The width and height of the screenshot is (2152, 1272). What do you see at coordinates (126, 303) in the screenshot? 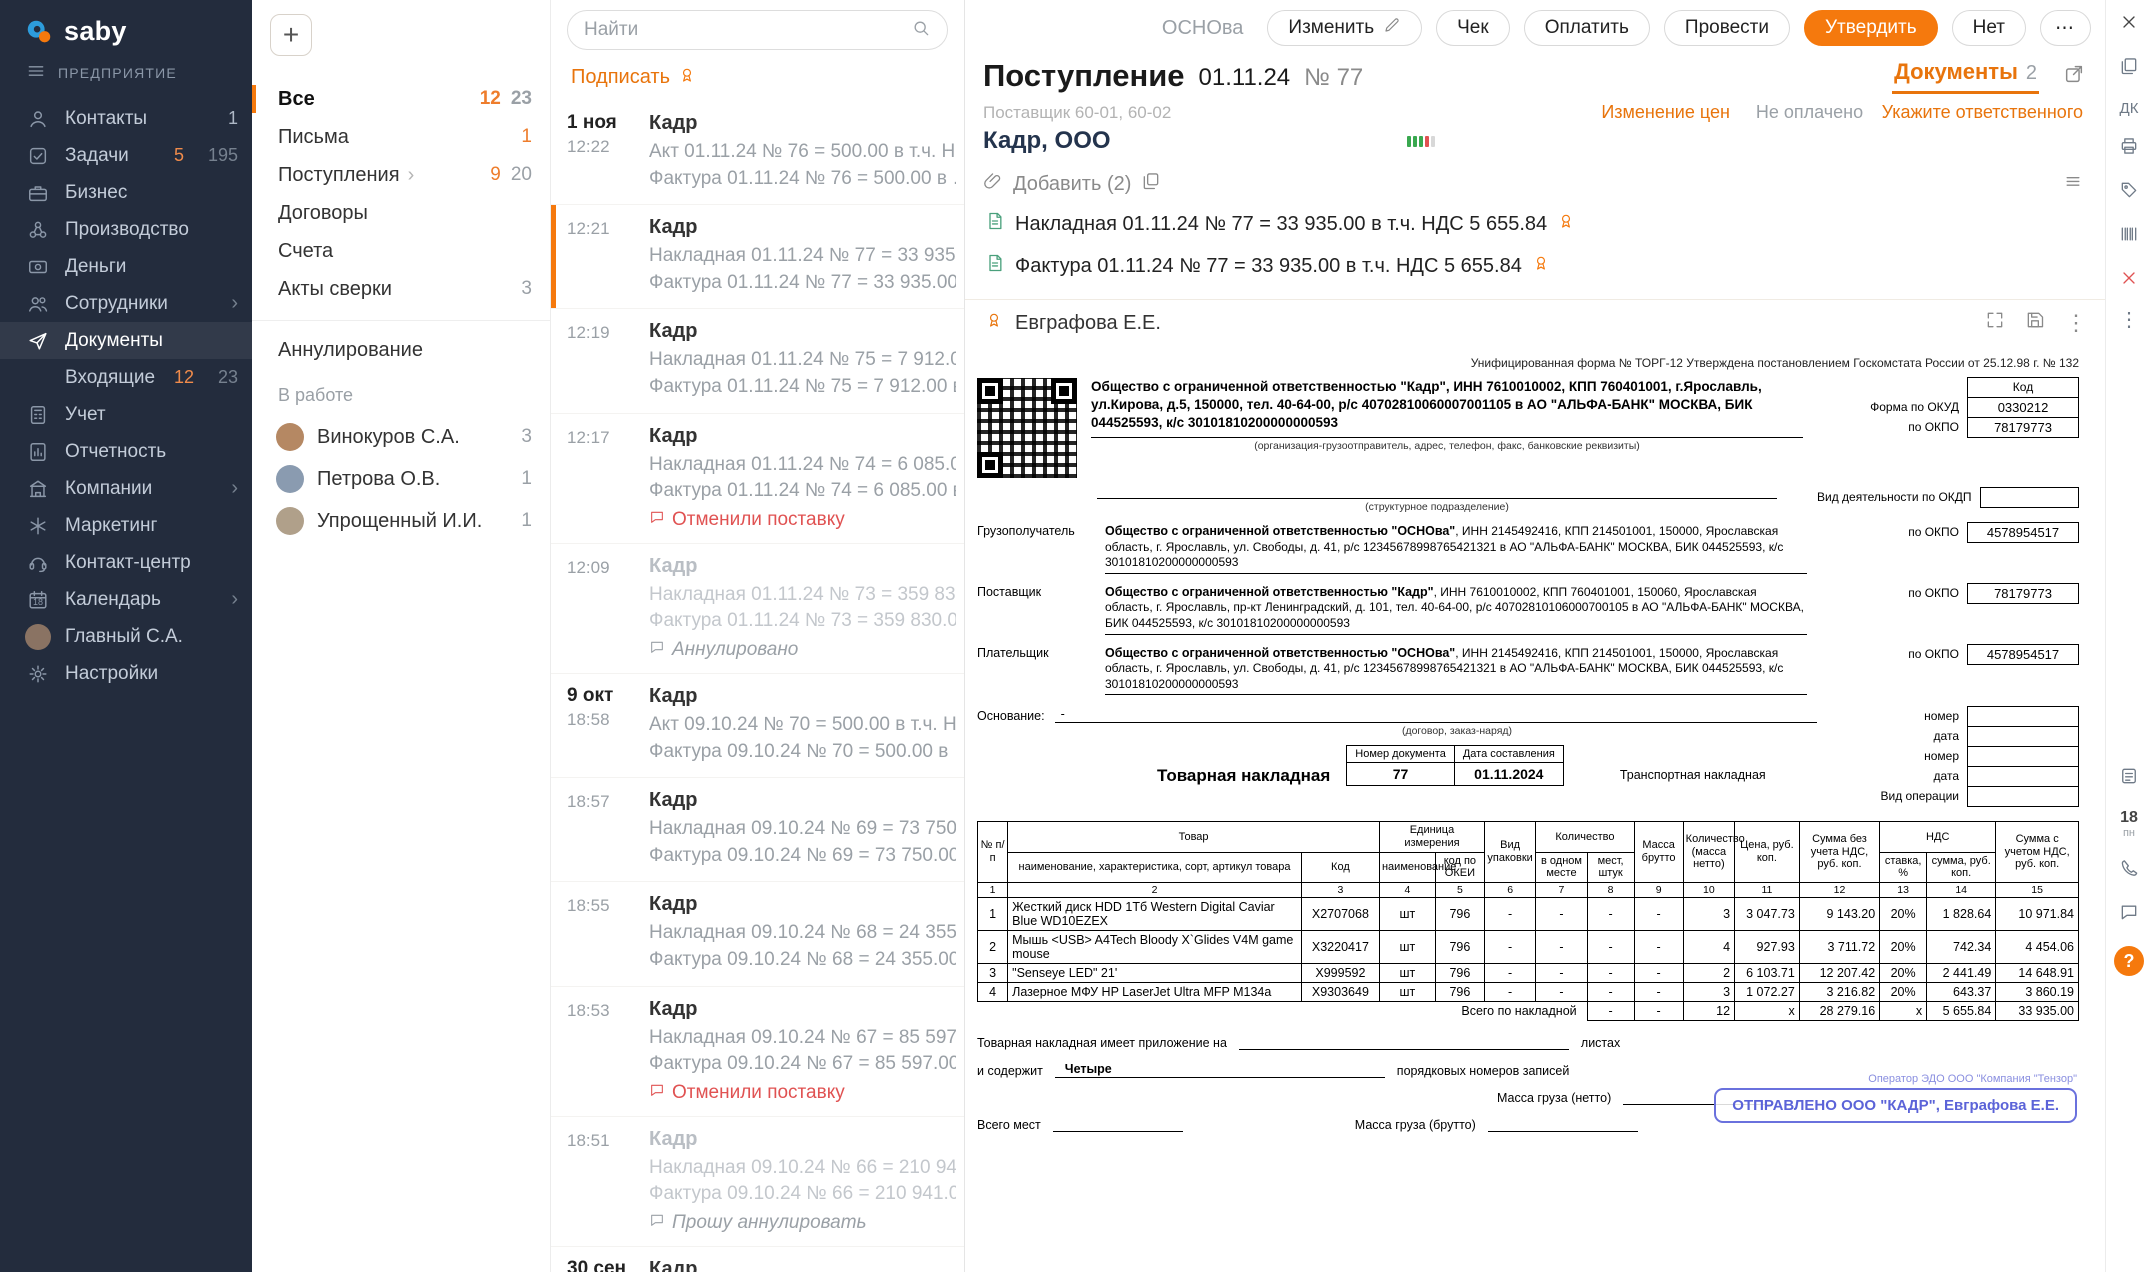
I see `sidebar-item-employees: Сотрудники ›` at bounding box center [126, 303].